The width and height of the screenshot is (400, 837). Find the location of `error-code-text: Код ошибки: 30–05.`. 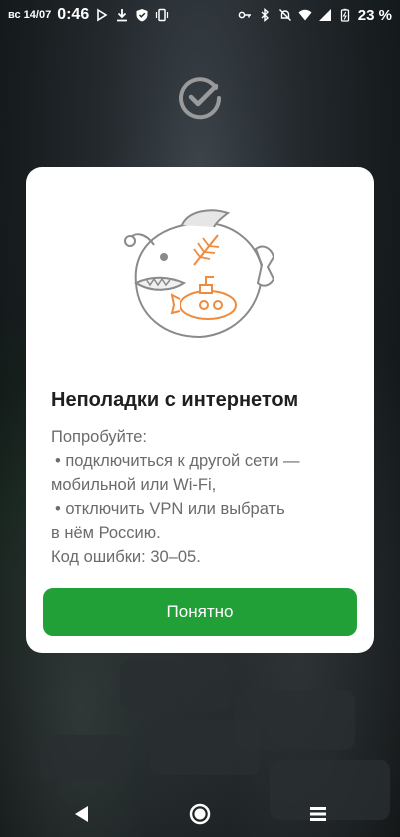

error-code-text: Код ошибки: 30–05. is located at coordinates (126, 557).